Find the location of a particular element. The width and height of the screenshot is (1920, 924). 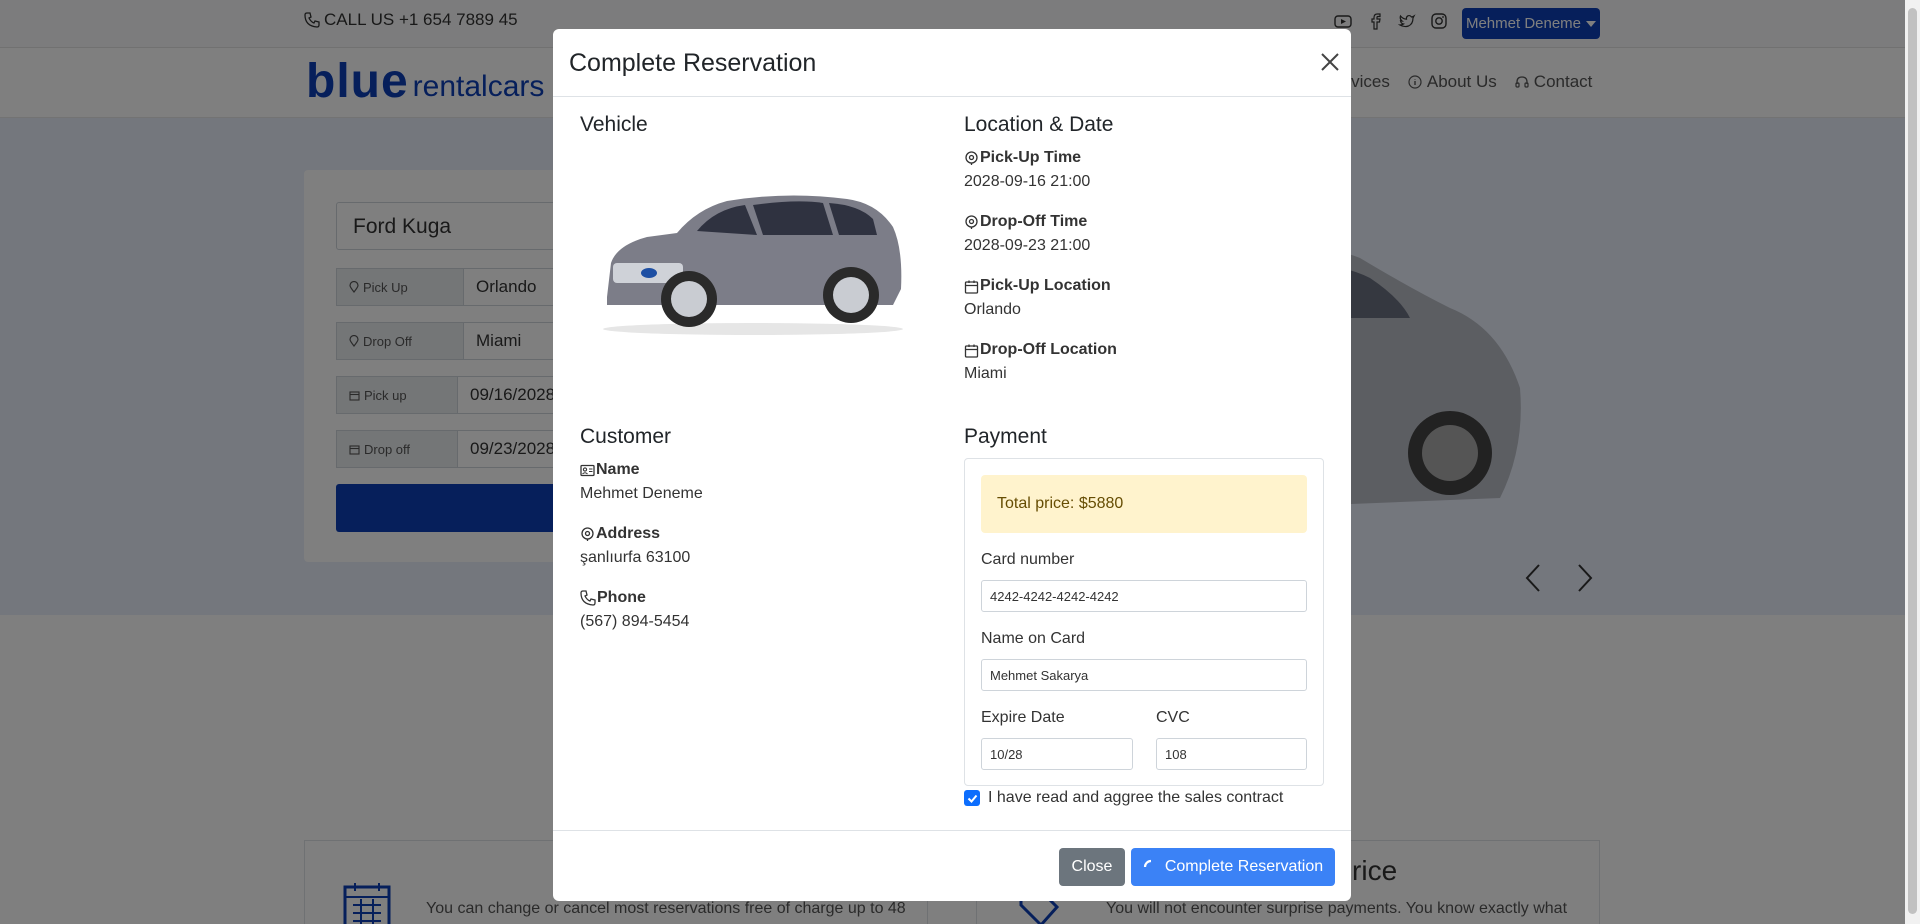

phone-icon is located at coordinates (588, 598).